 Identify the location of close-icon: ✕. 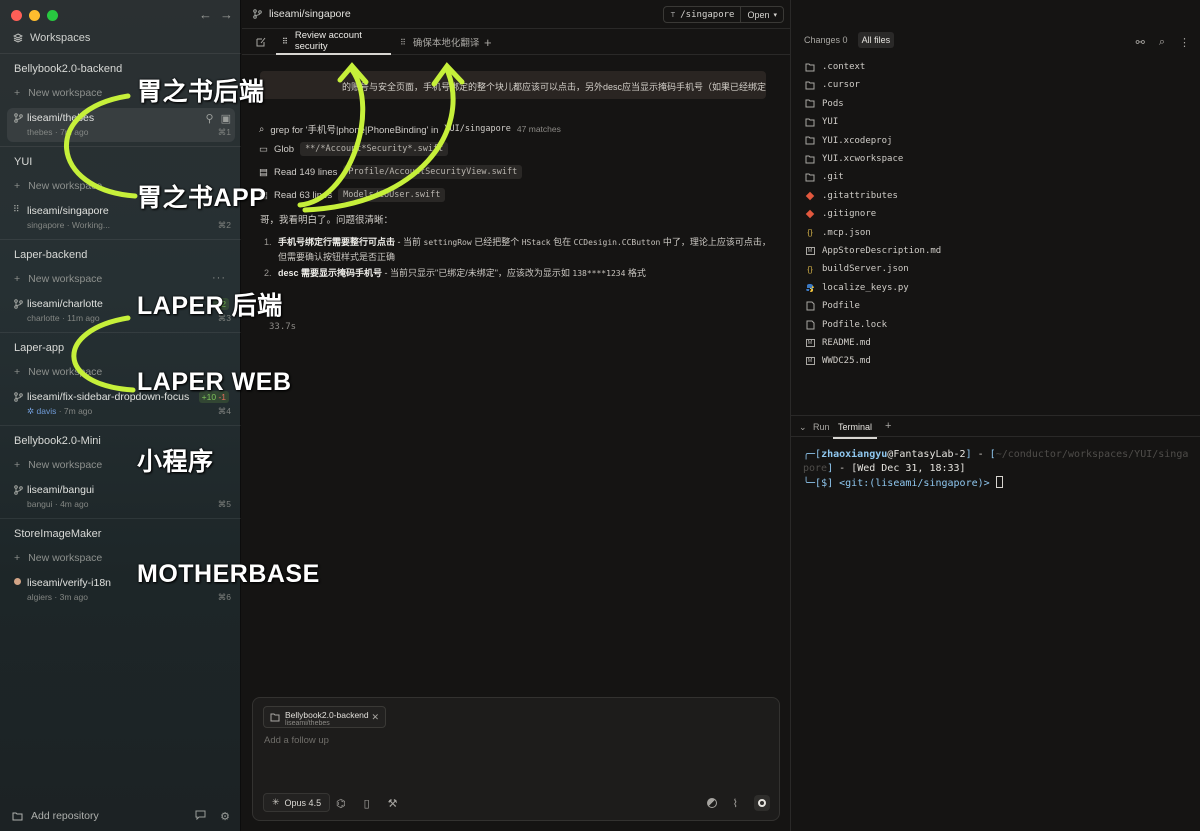
(375, 717).